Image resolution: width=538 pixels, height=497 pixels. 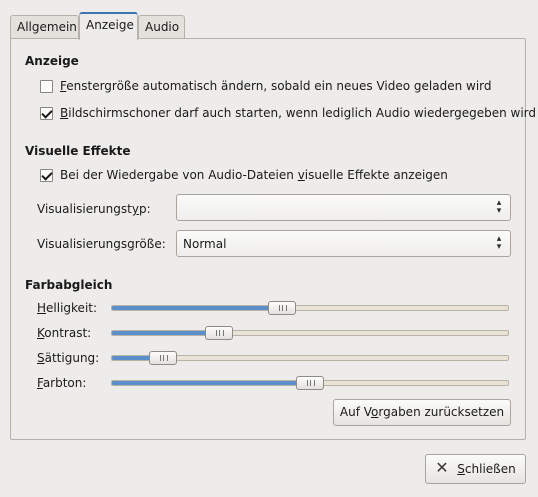 I want to click on label-saettigung: Sättigung:, so click(x=68, y=358).